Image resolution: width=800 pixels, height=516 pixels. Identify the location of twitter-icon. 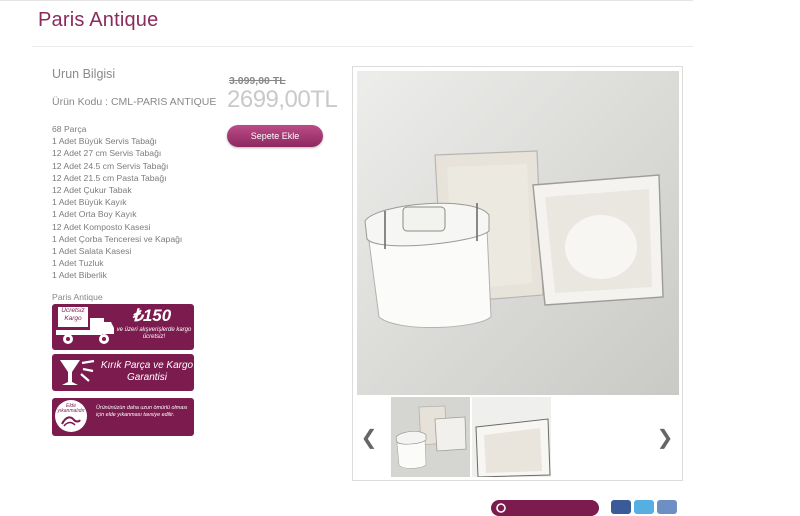
(644, 507).